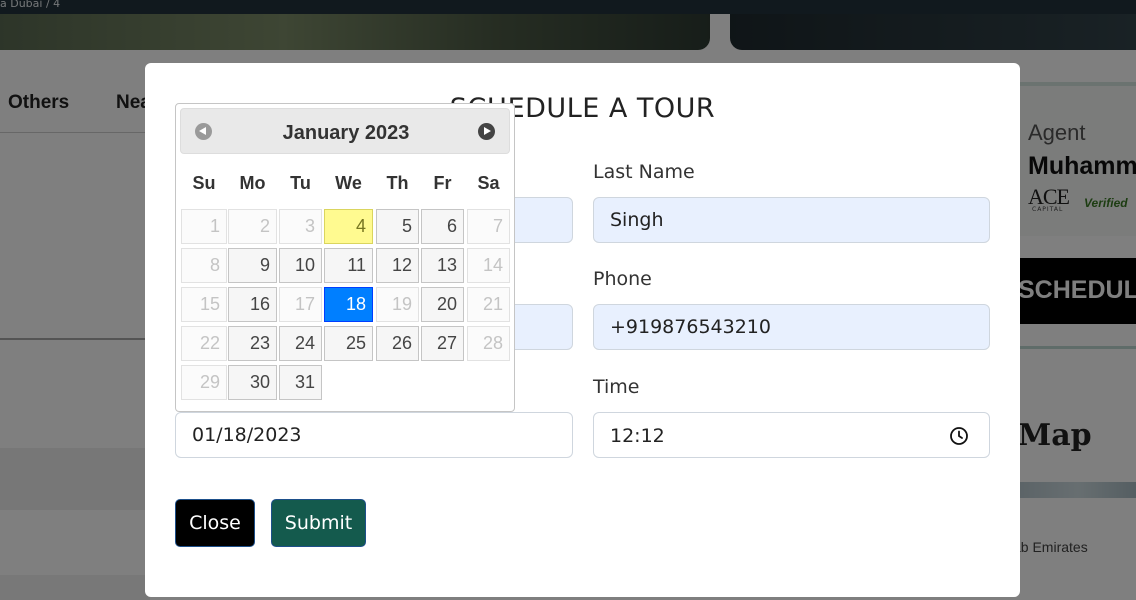 This screenshot has width=1136, height=600. I want to click on calendar-day: 1, so click(204, 226).